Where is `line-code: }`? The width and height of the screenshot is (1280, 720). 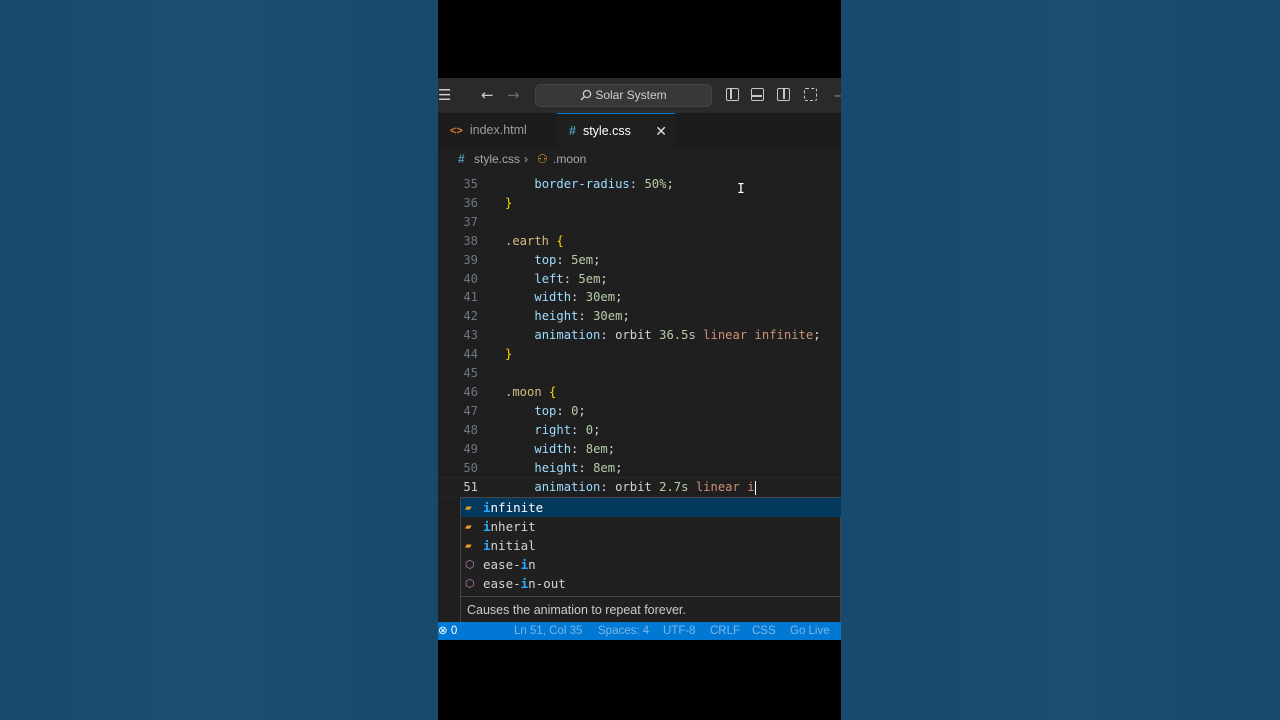
line-code: } is located at coordinates (508, 354).